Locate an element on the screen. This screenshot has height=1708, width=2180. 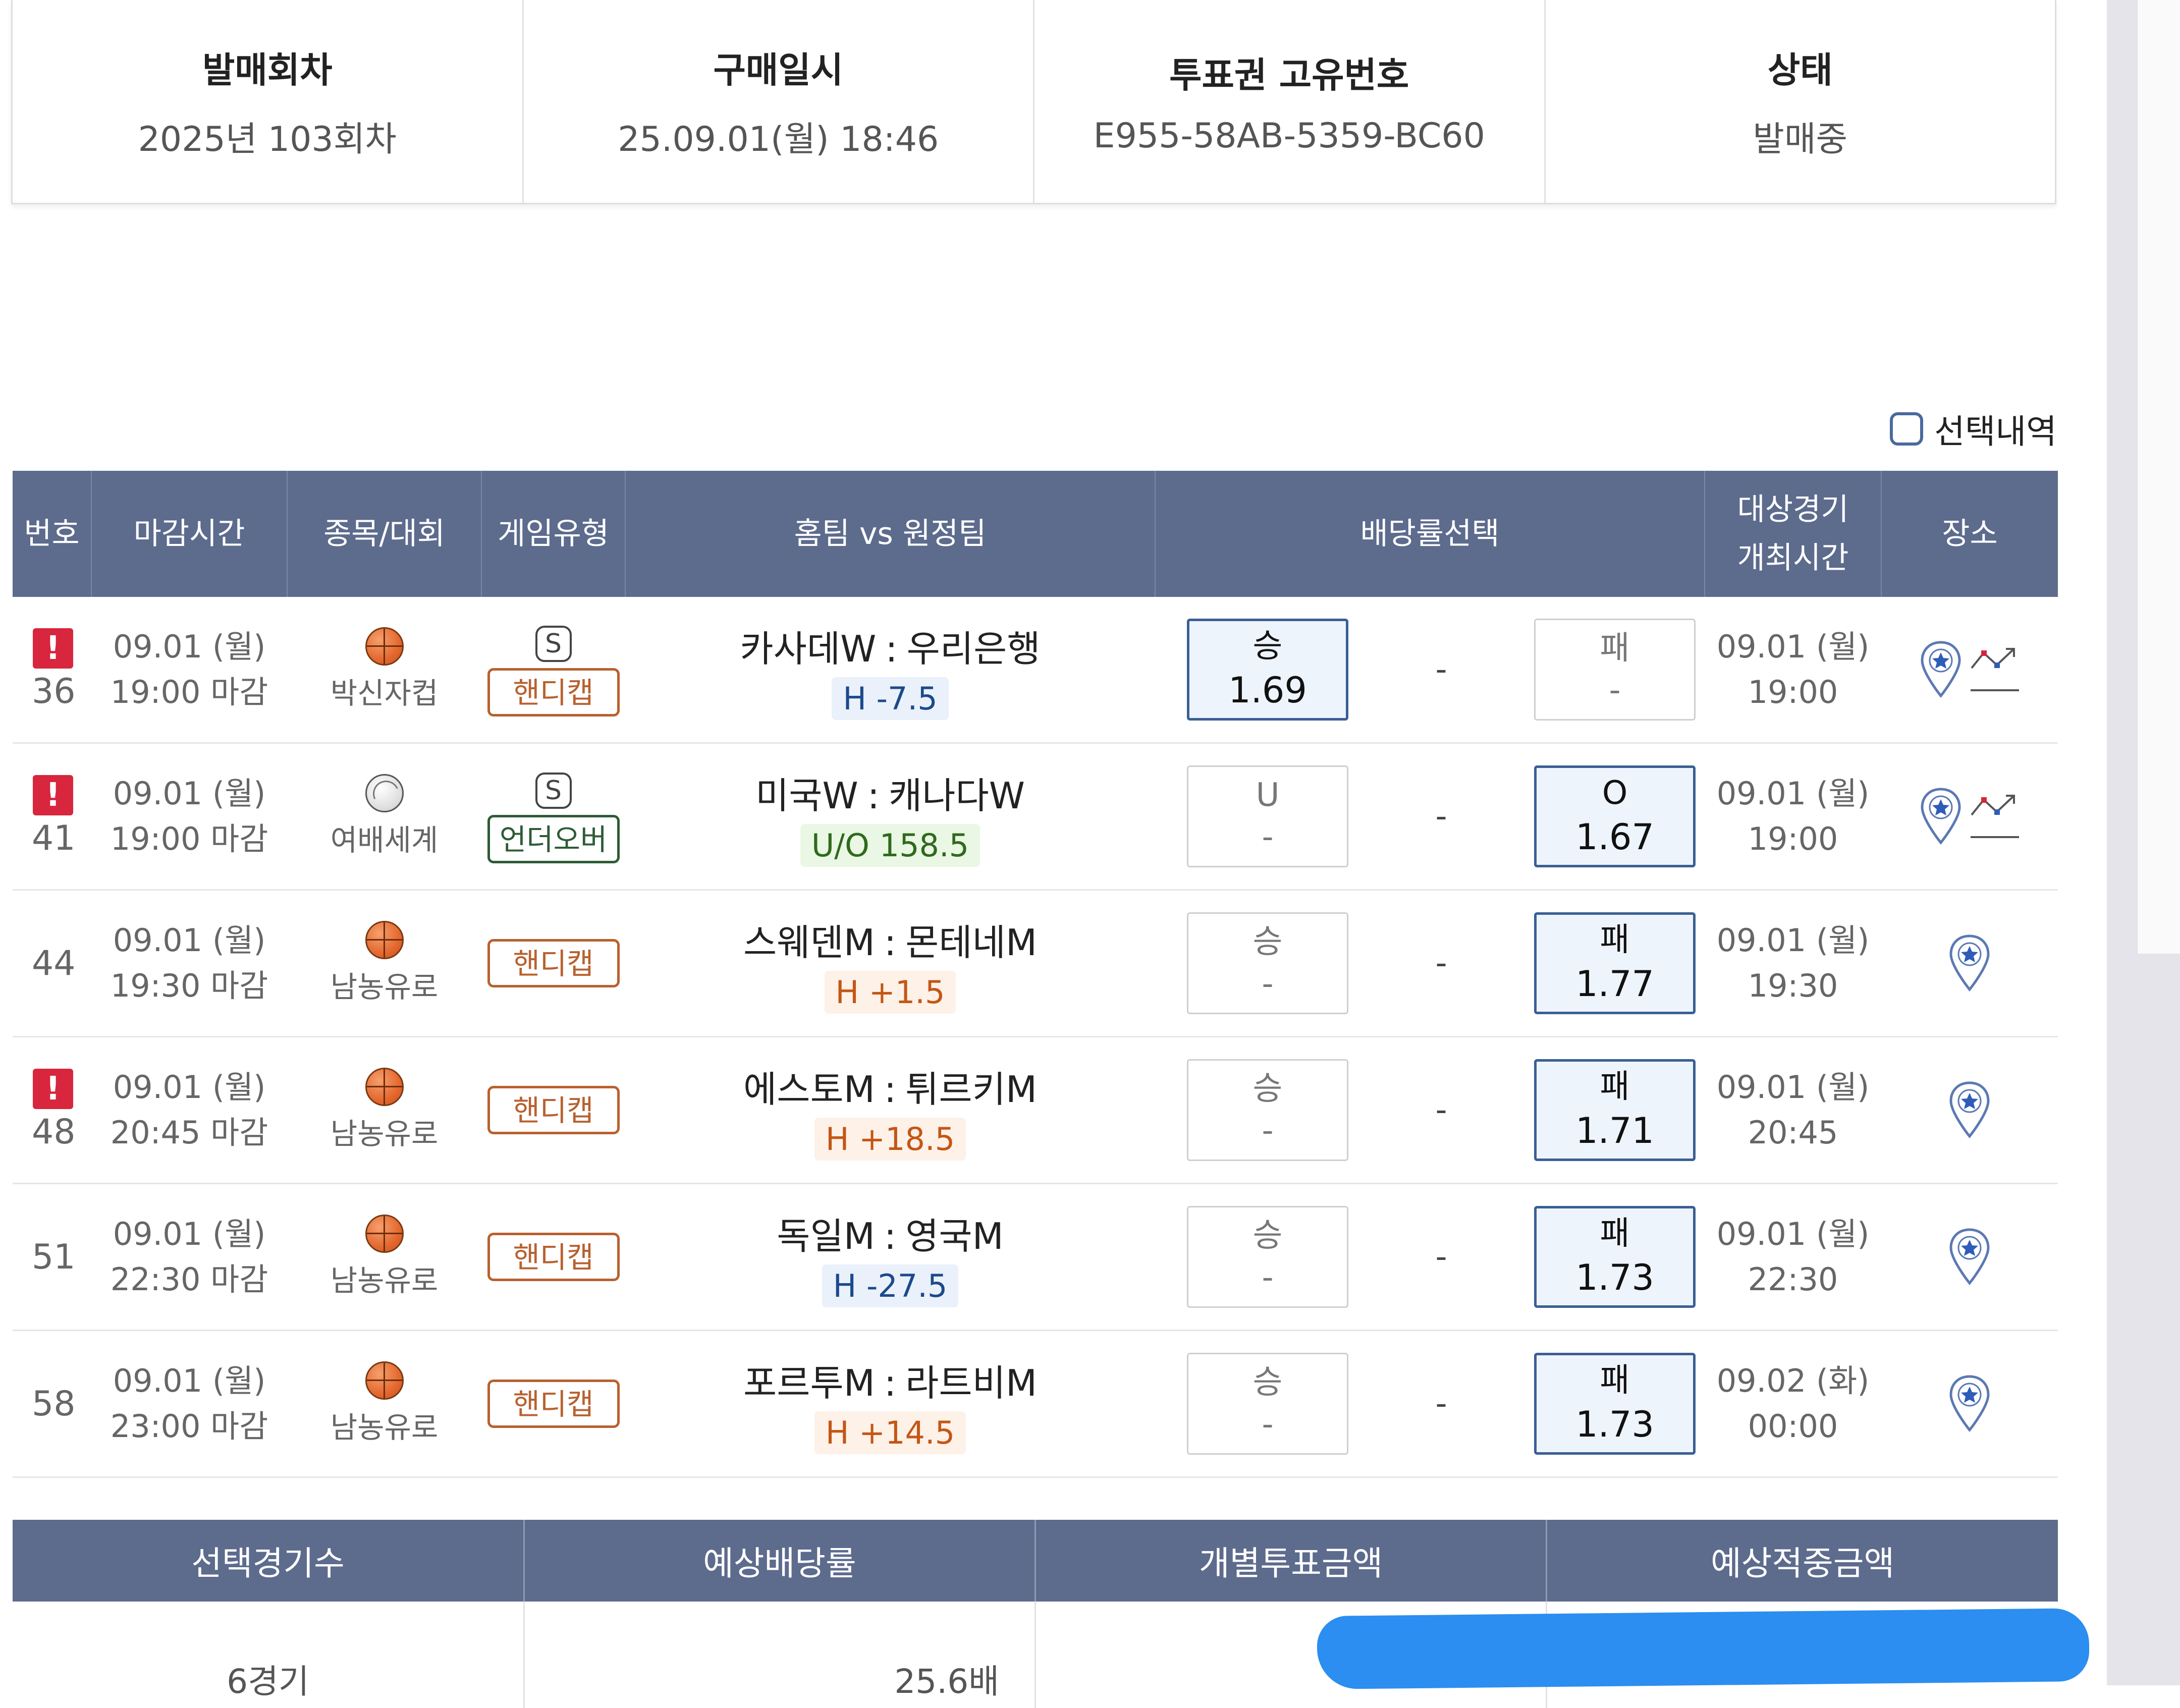
game-type-cell: S 핸디캡 is located at coordinates (553, 670).